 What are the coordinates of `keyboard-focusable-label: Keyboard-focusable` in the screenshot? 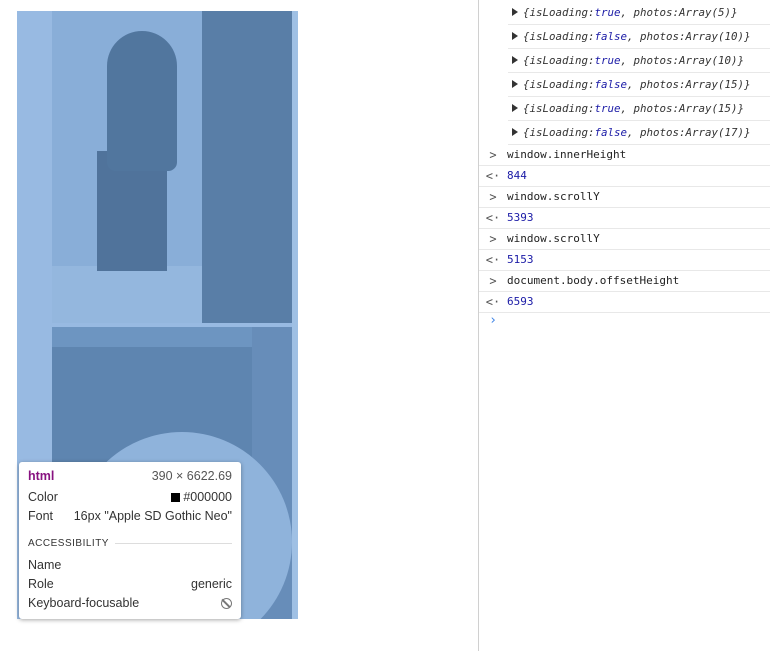 It's located at (84, 603).